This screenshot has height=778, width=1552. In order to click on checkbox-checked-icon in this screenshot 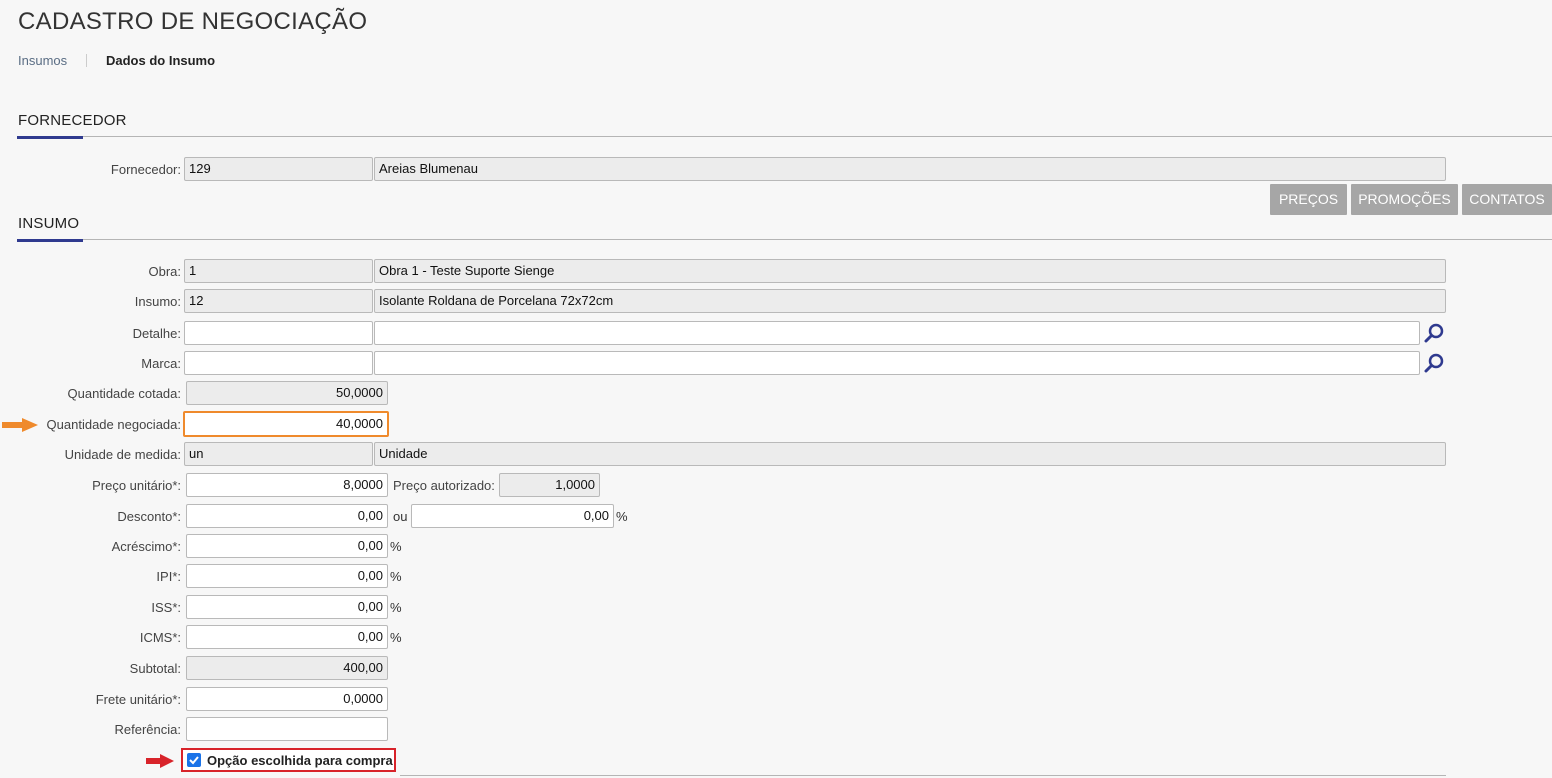, I will do `click(194, 760)`.